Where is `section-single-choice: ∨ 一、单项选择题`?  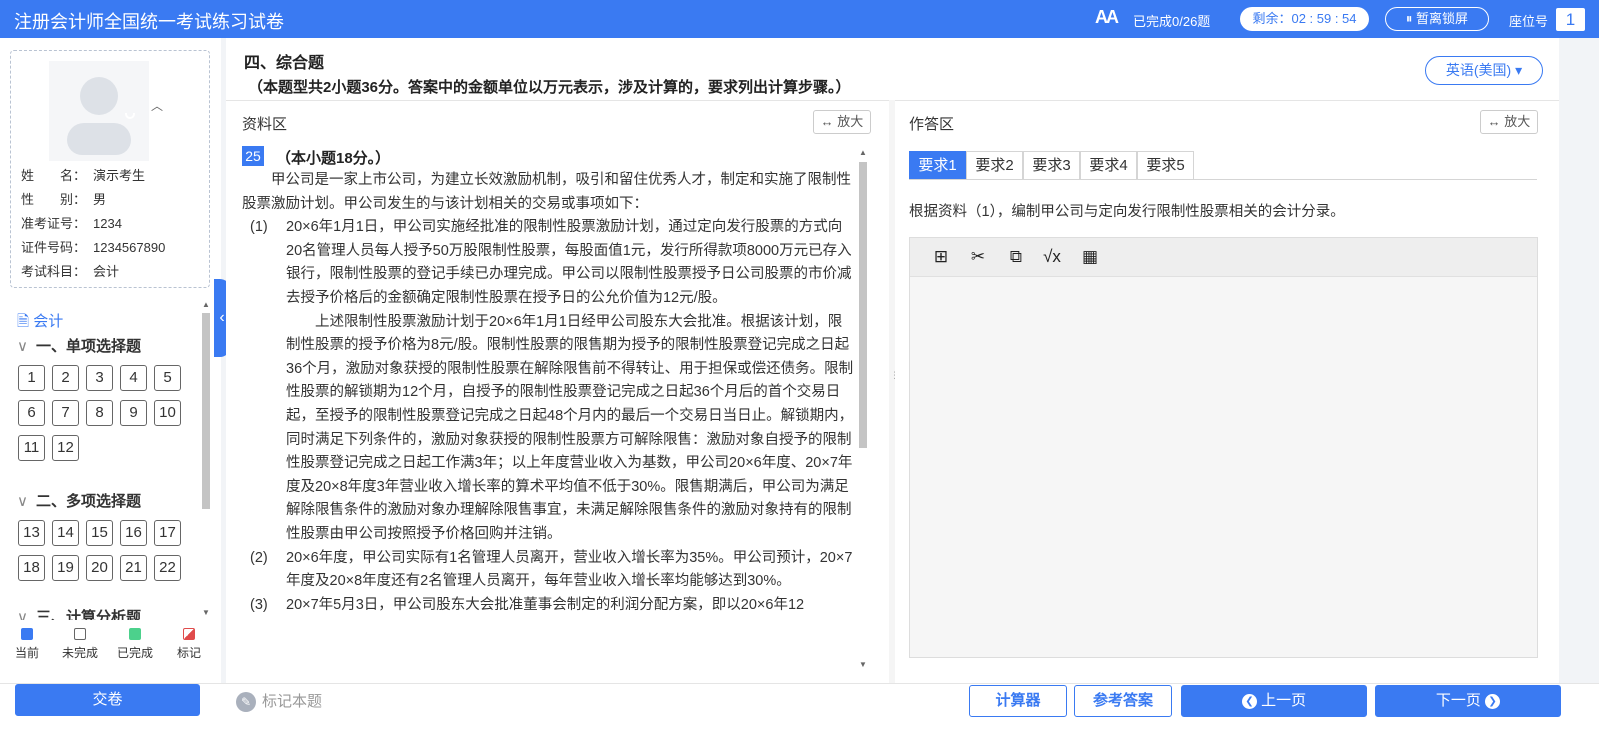 section-single-choice: ∨ 一、单项选择题 is located at coordinates (79, 345).